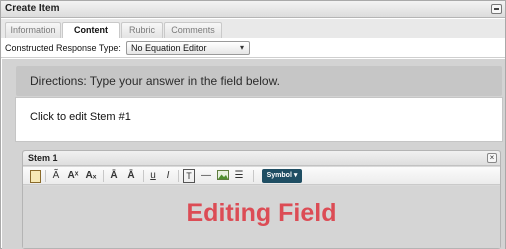  What do you see at coordinates (241, 47) in the screenshot?
I see `chevron-down-icon: ▾` at bounding box center [241, 47].